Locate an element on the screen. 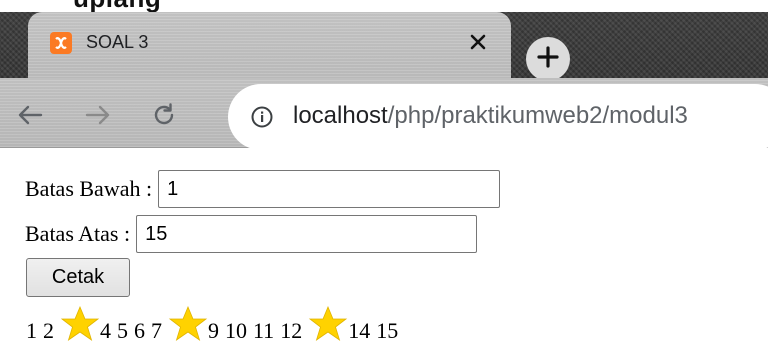  output-number: 1 is located at coordinates (31, 330).